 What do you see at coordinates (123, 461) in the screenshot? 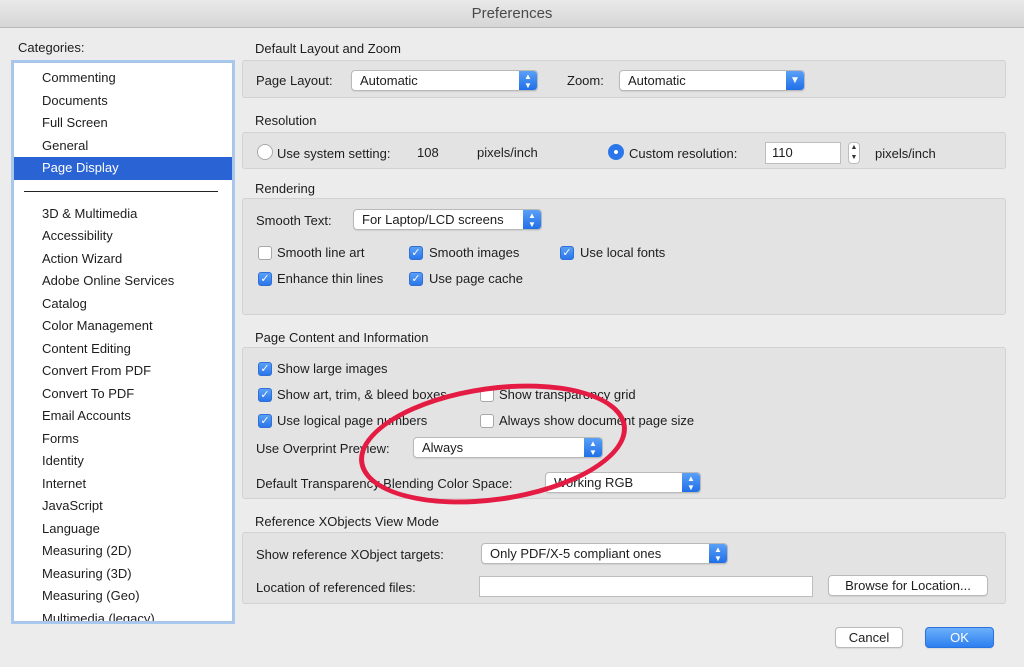
I see `category-identity: Identity` at bounding box center [123, 461].